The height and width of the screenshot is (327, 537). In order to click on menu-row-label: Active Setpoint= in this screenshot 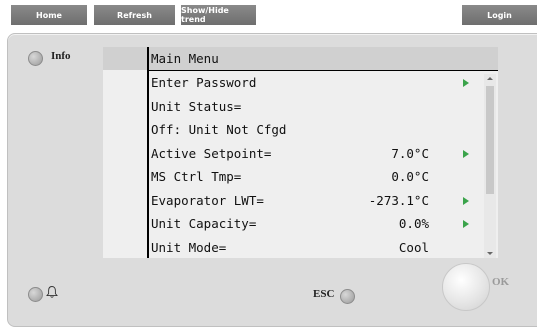, I will do `click(211, 153)`.